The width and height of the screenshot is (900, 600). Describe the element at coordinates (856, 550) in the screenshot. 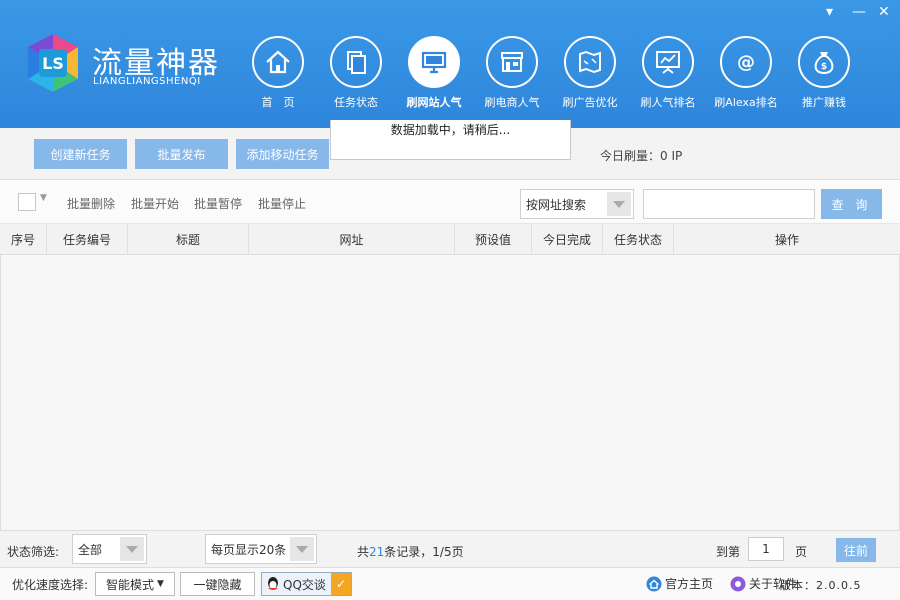

I see `go-page-button: 往前` at that location.